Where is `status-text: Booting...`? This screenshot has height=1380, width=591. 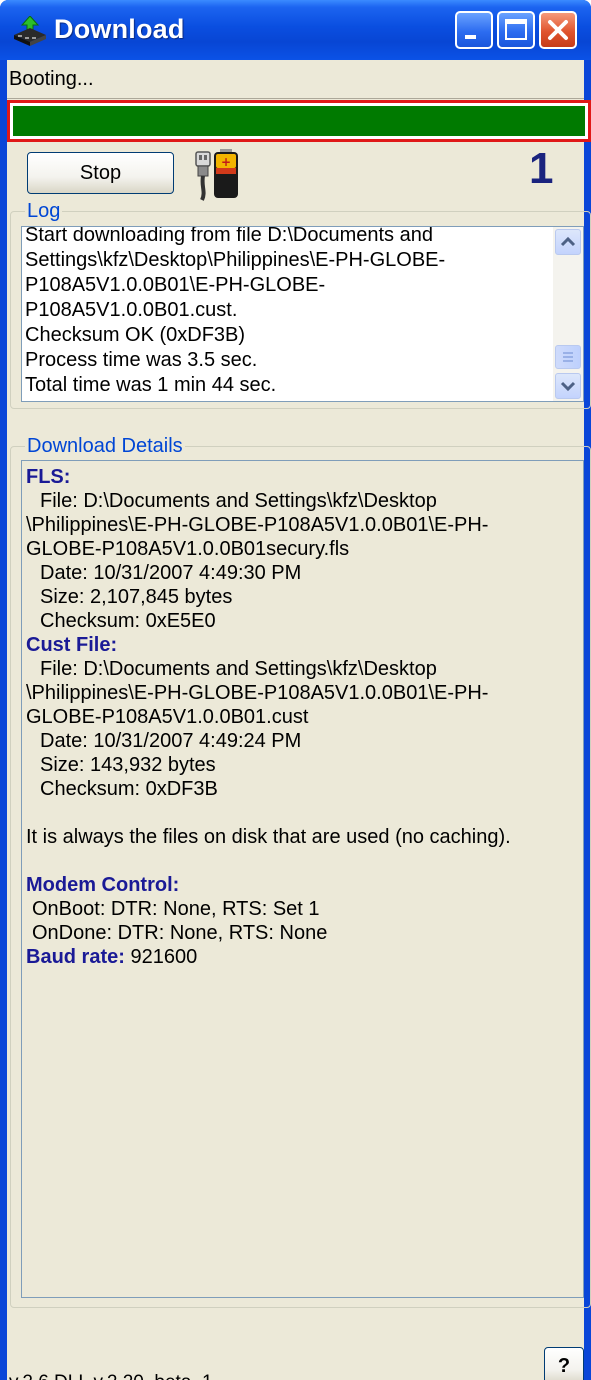 status-text: Booting... is located at coordinates (51, 79).